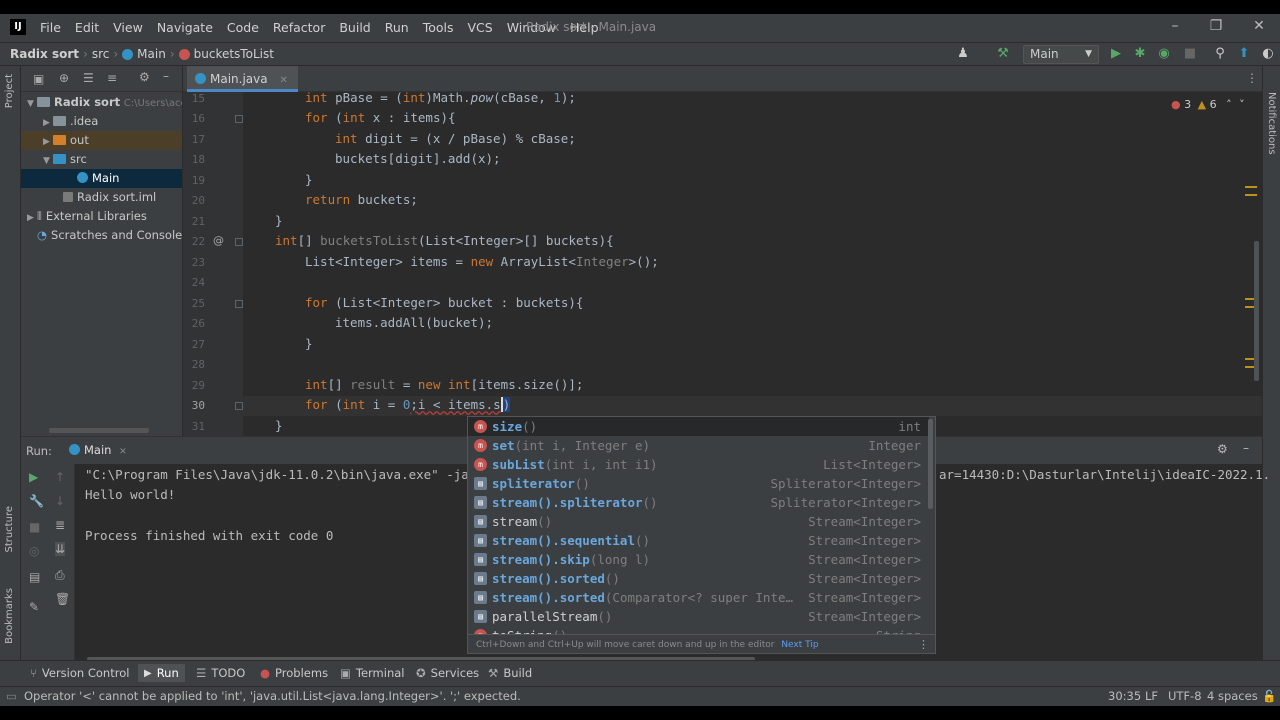 The width and height of the screenshot is (1280, 720). I want to click on completion-item: ▤ stream() Stream<Integer>, so click(698, 521).